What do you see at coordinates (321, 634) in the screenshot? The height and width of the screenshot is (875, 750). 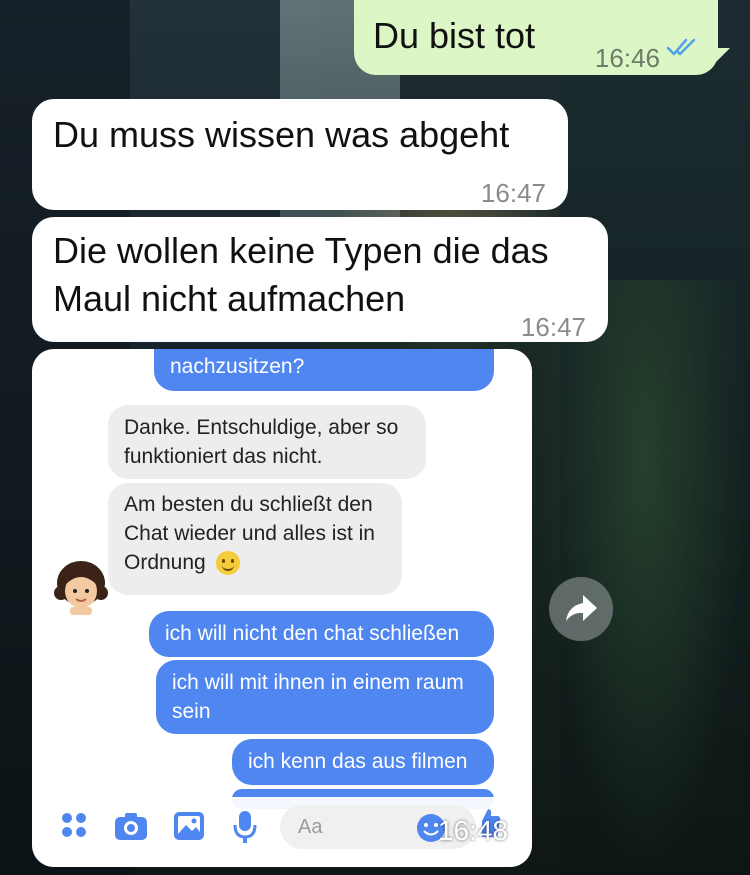 I see `chat-bubble-sent: ich will nicht den chat schließen` at bounding box center [321, 634].